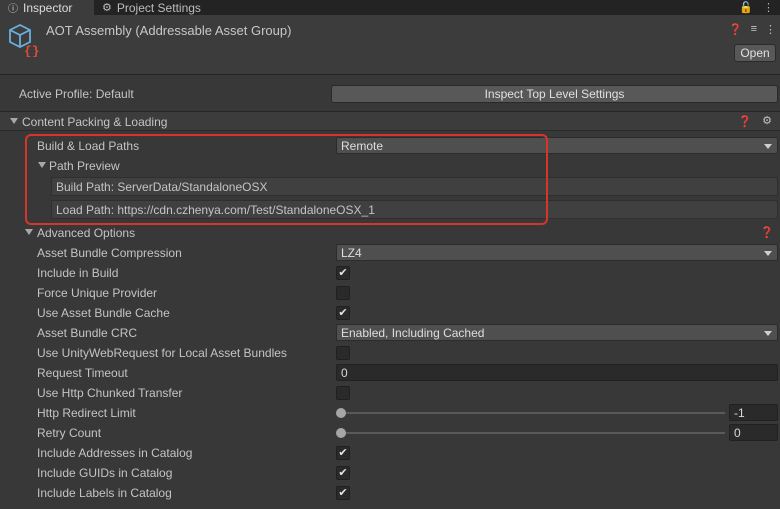 Image resolution: width=780 pixels, height=509 pixels. Describe the element at coordinates (24, 40) in the screenshot. I see `addressable-group-icon: {}` at that location.